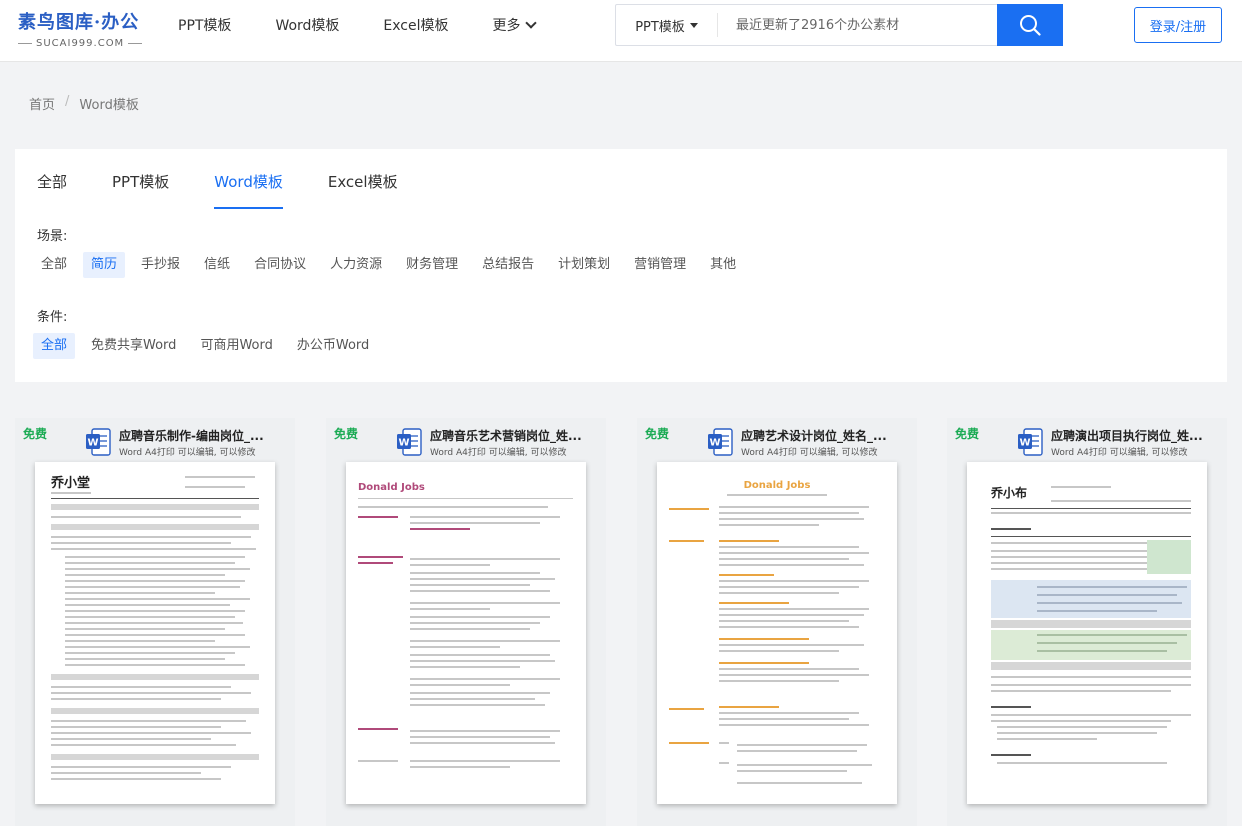 The height and width of the screenshot is (826, 1242). I want to click on scene-chip: 简历, so click(104, 265).